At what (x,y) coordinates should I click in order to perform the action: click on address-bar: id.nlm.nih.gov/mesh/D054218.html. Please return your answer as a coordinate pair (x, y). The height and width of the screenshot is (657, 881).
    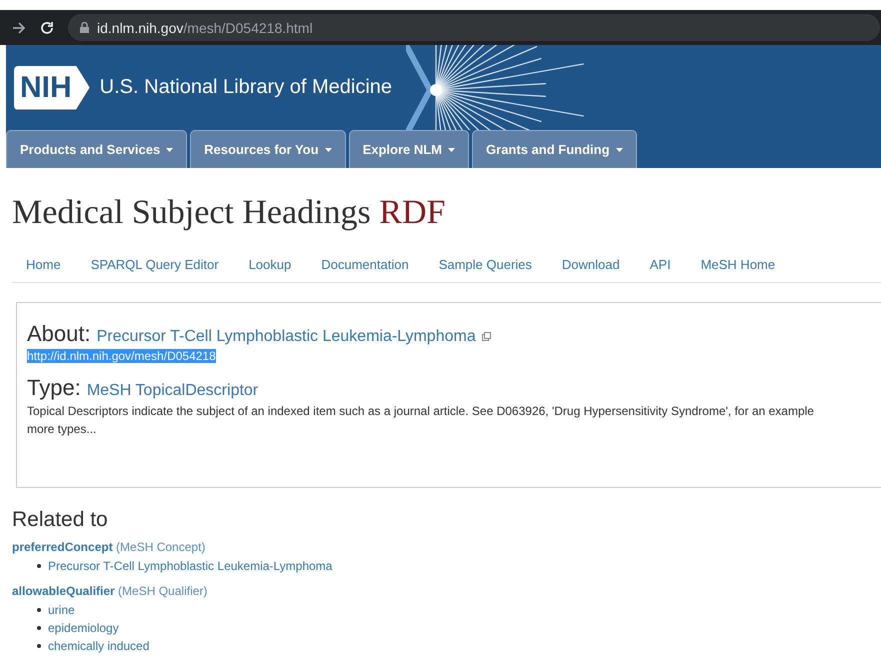
    Looking at the image, I should click on (474, 27).